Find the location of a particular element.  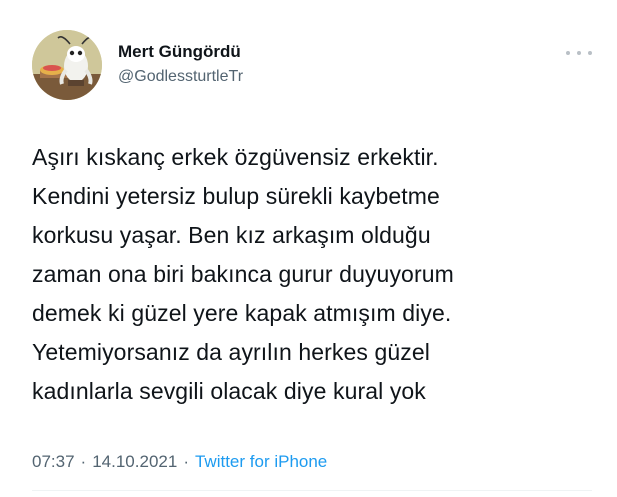

author-handle: @GodlessturtleTr is located at coordinates (180, 77).